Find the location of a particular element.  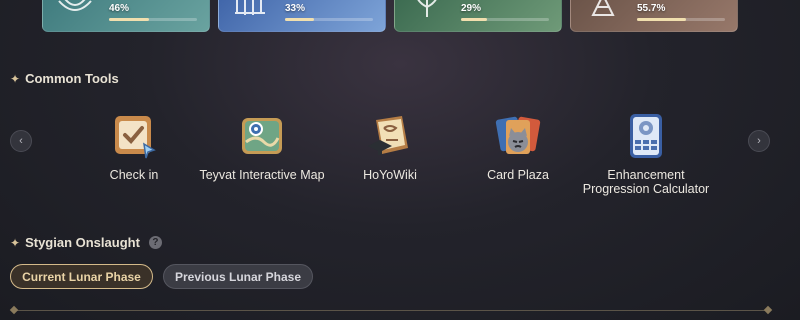

chevron-right-icon: › is located at coordinates (759, 141).